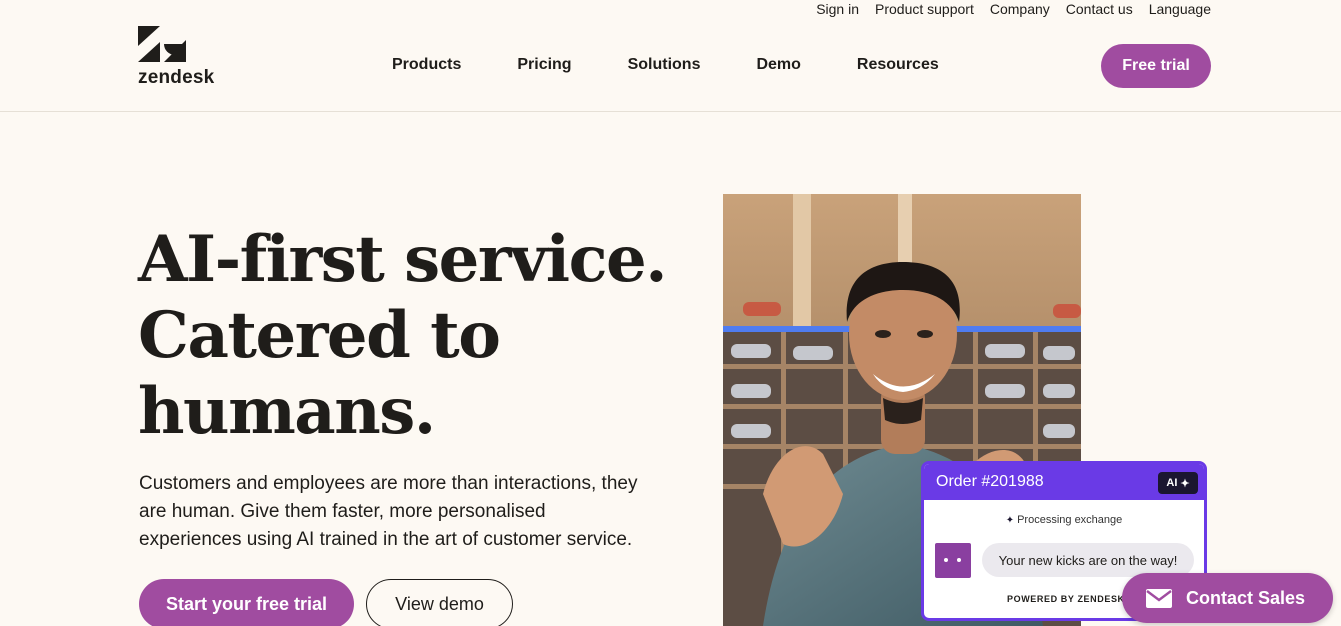 The image size is (1341, 626). What do you see at coordinates (1099, 9) in the screenshot?
I see `utility-link-contact-us: Contact us` at bounding box center [1099, 9].